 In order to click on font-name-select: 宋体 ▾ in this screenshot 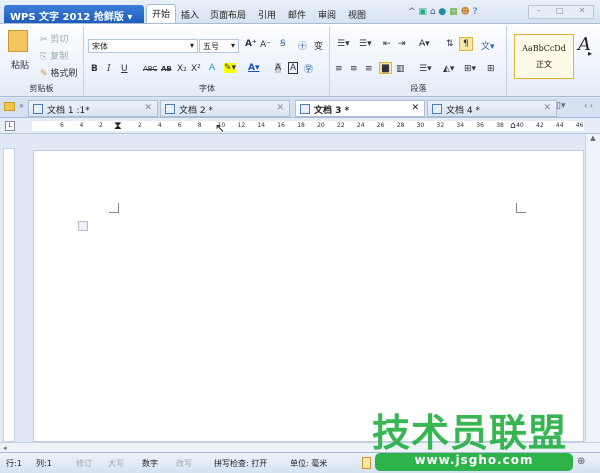, I will do `click(143, 46)`.